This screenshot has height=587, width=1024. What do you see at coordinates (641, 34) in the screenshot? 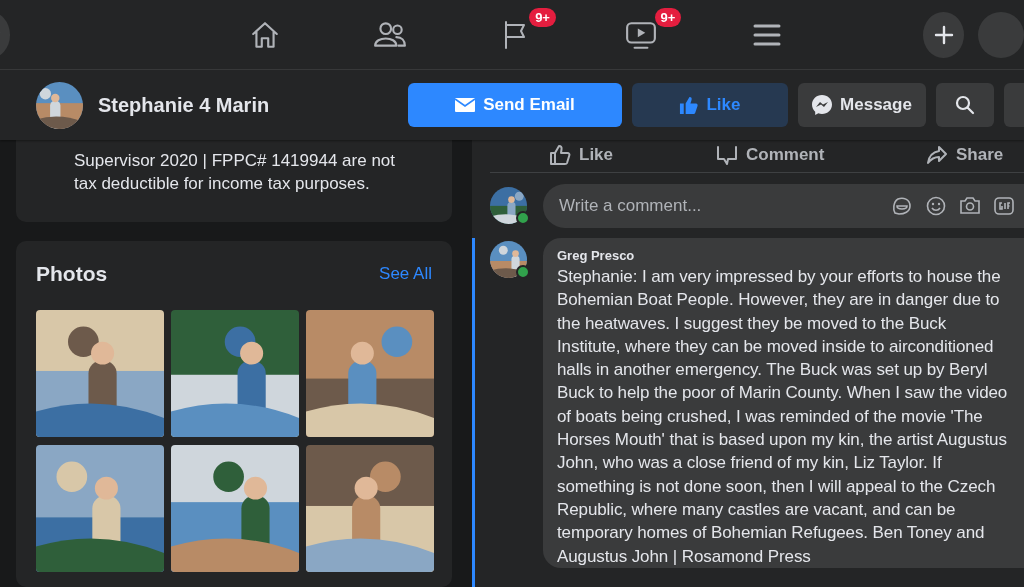
I see `video-icon` at bounding box center [641, 34].